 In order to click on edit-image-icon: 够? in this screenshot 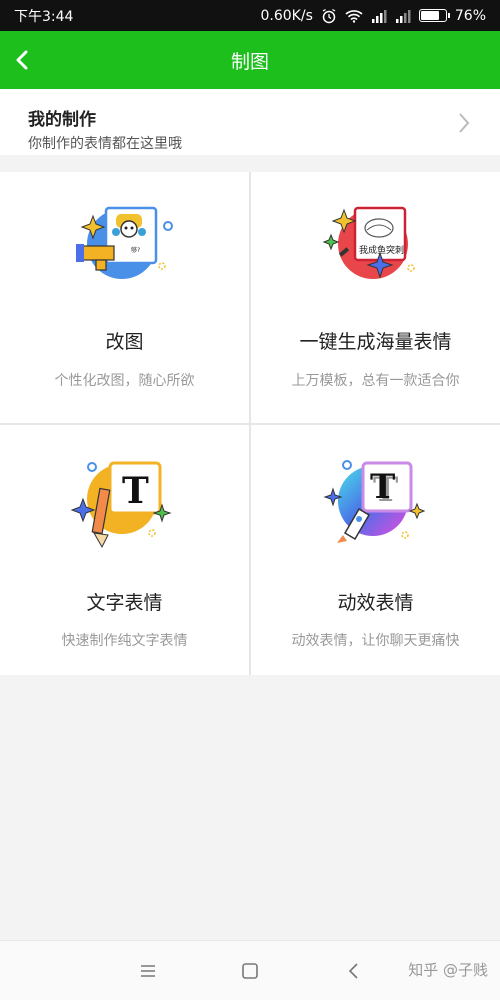, I will do `click(124, 242)`.